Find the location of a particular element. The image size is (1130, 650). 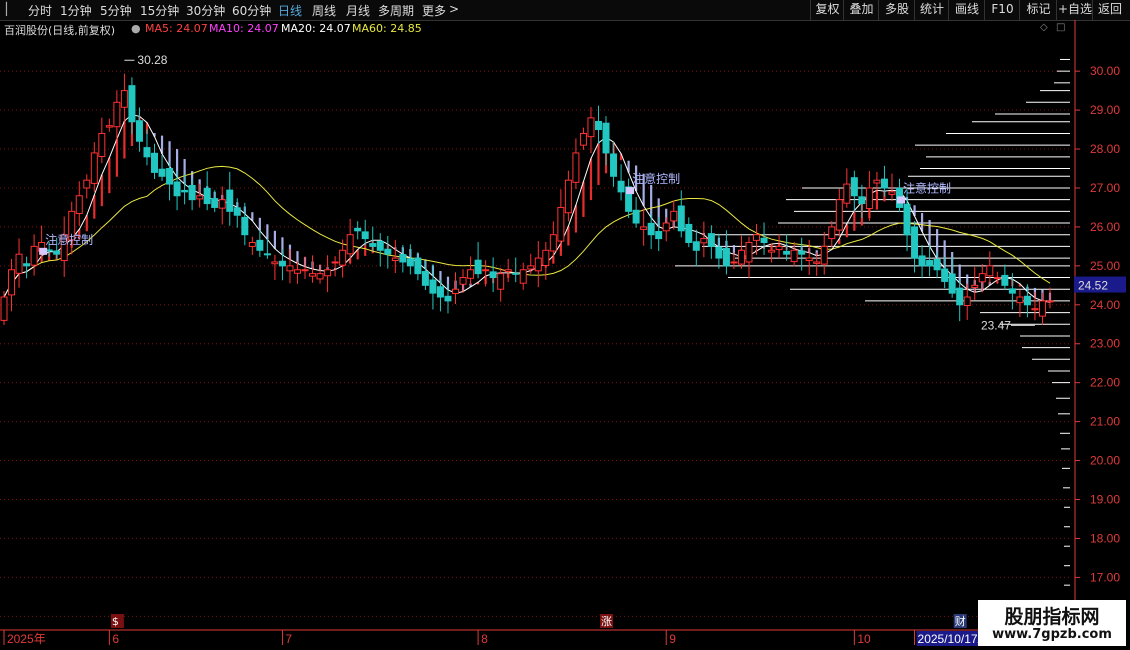

event-marker-1: 涨 is located at coordinates (606, 621).